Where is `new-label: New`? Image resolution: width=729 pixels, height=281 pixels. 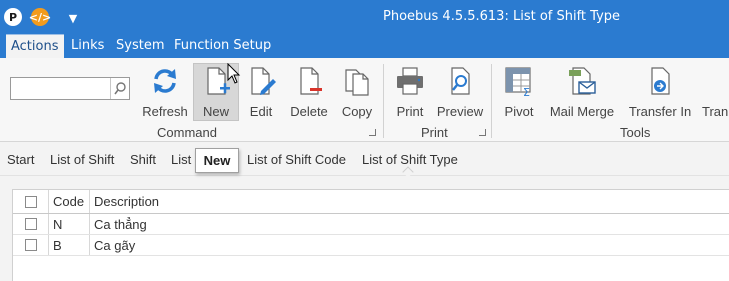 new-label: New is located at coordinates (215, 111).